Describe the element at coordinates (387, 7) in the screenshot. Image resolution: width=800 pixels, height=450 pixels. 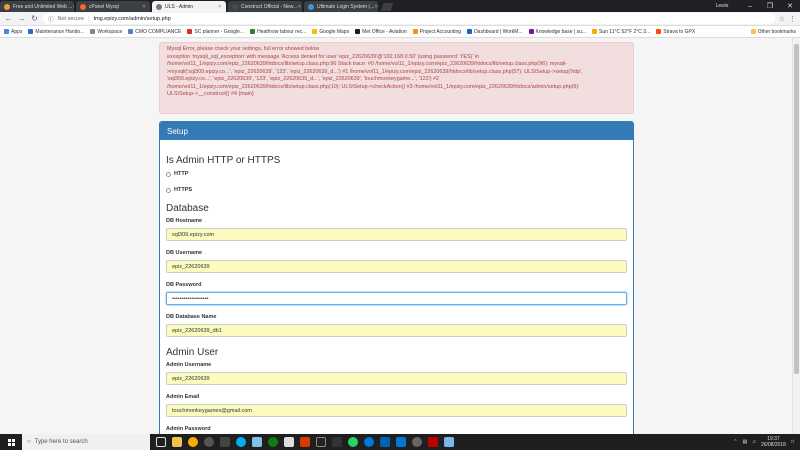
I see `new-tab-button` at that location.